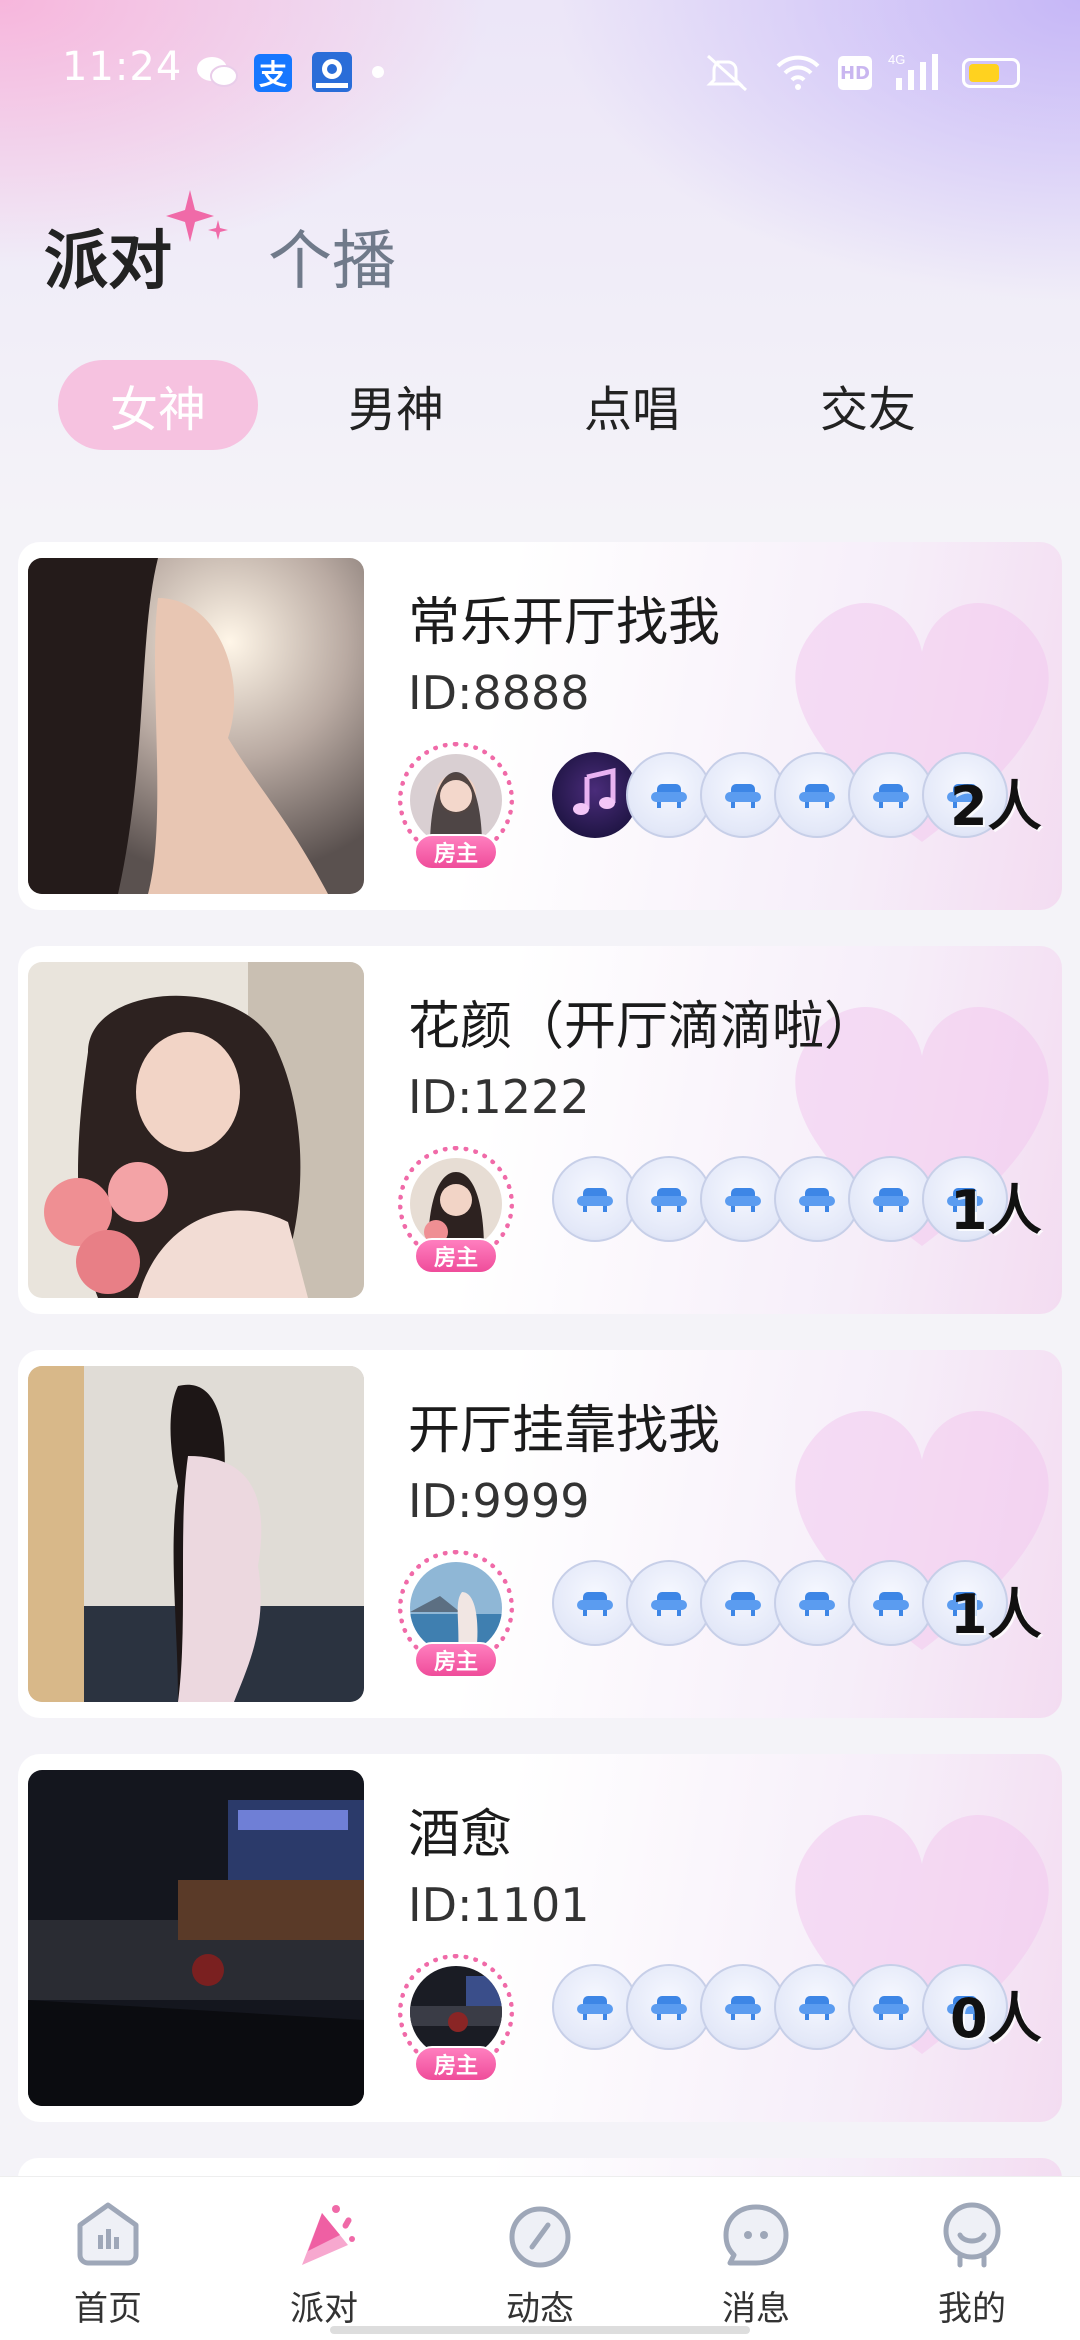  Describe the element at coordinates (499, 1501) in the screenshot. I see `room-id: ID:9999` at that location.